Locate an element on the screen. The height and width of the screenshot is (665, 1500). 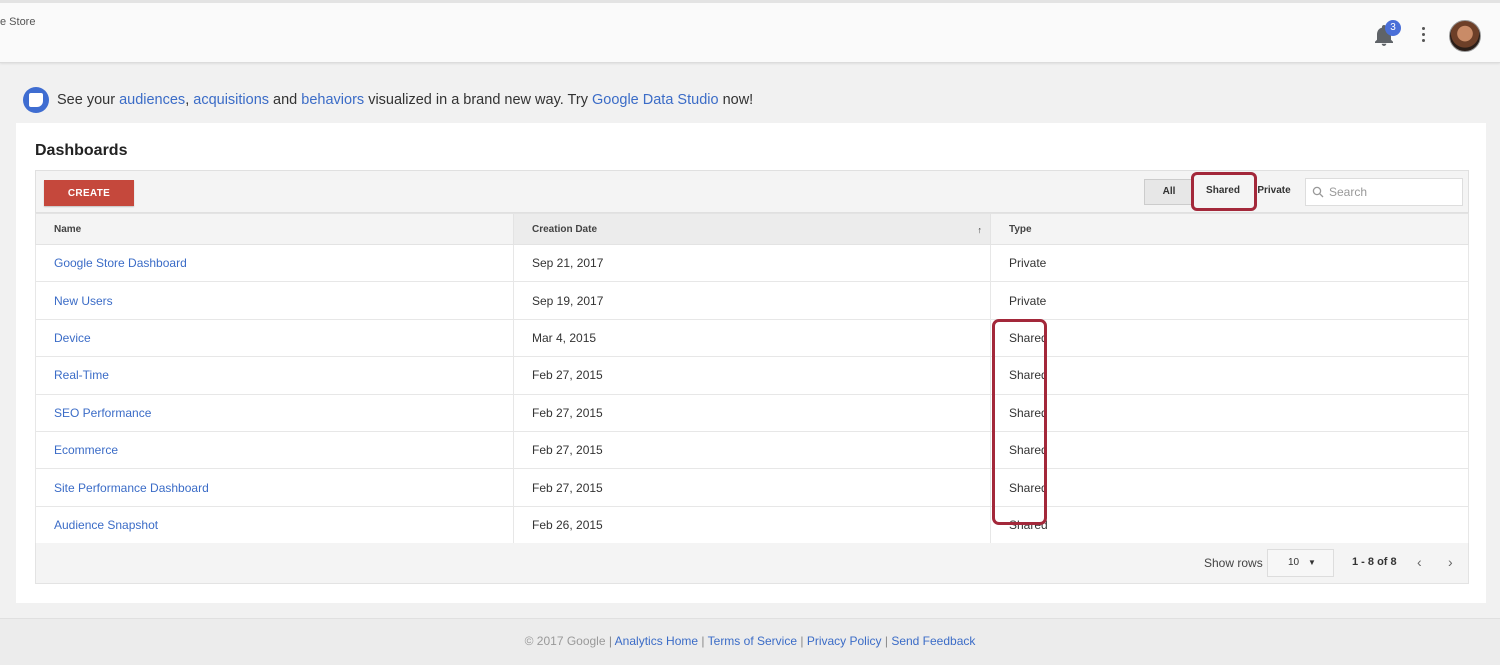
table-row: SEO Performance Feb 27, 2015 Shared is located at coordinates (752, 412).